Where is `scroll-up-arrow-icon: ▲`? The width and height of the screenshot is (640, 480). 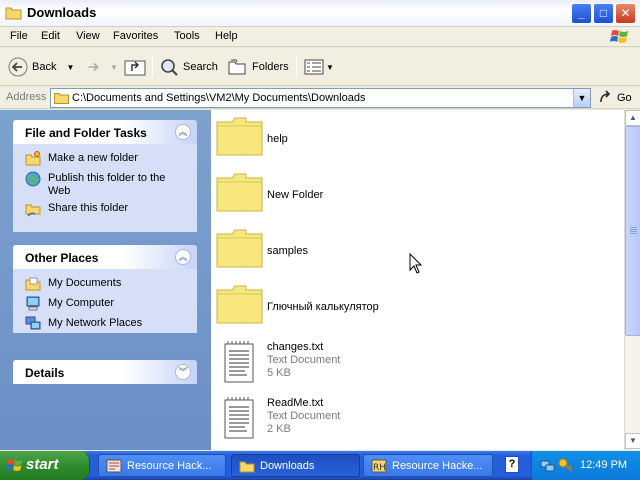
scroll-up-arrow-icon: ▲ is located at coordinates (632, 118).